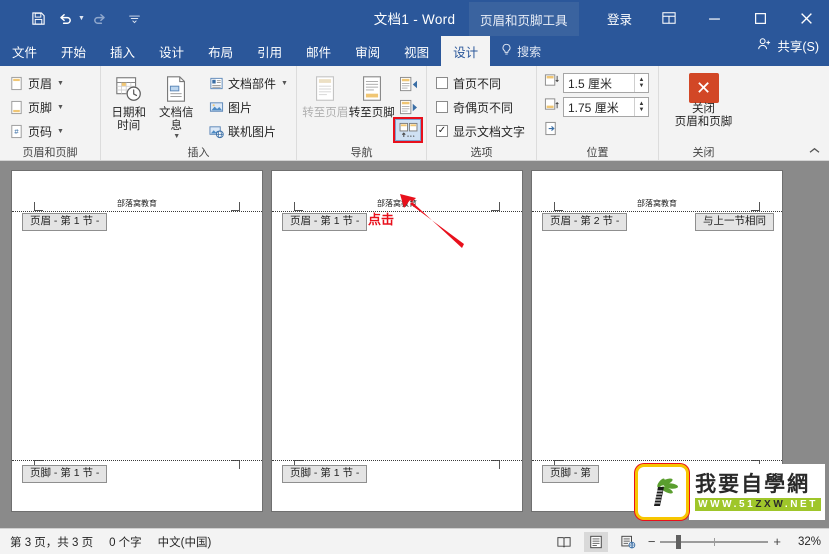  Describe the element at coordinates (564, 542) in the screenshot. I see `read-mode-view-button` at that location.